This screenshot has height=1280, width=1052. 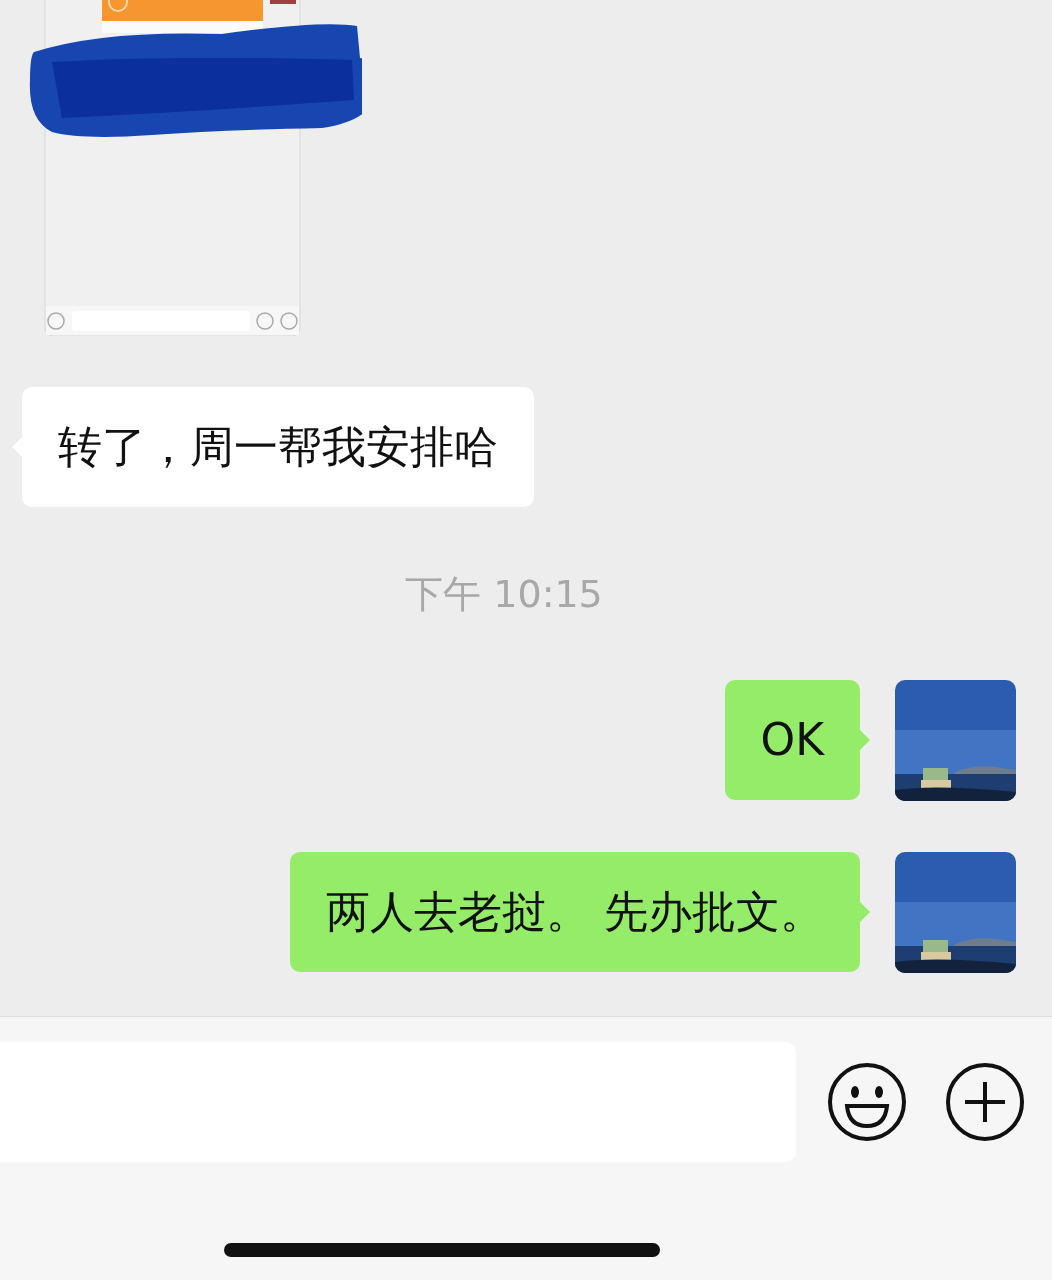 I want to click on message-bubble: OK, so click(x=792, y=740).